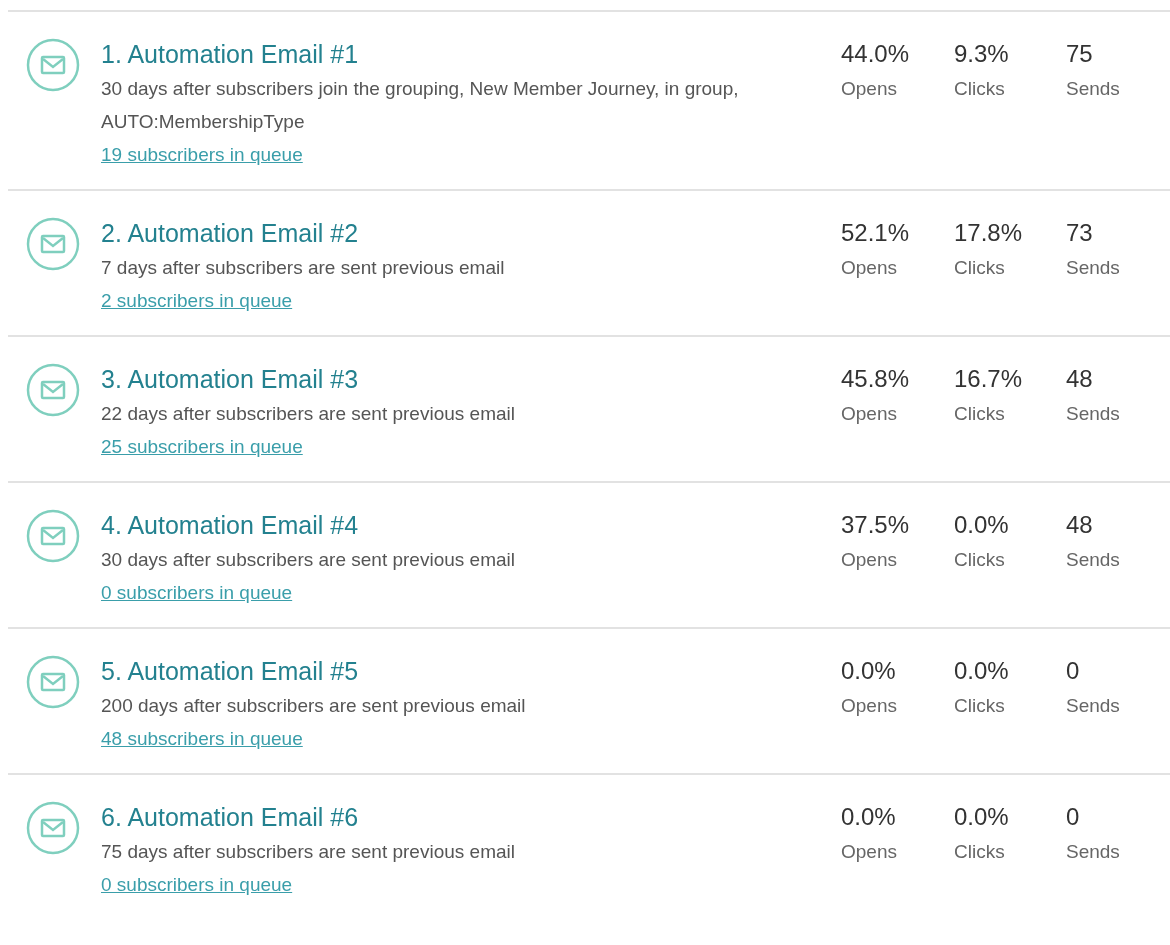  What do you see at coordinates (308, 414) in the screenshot?
I see `email-description: 22 days after subscribers are sent previous email` at bounding box center [308, 414].